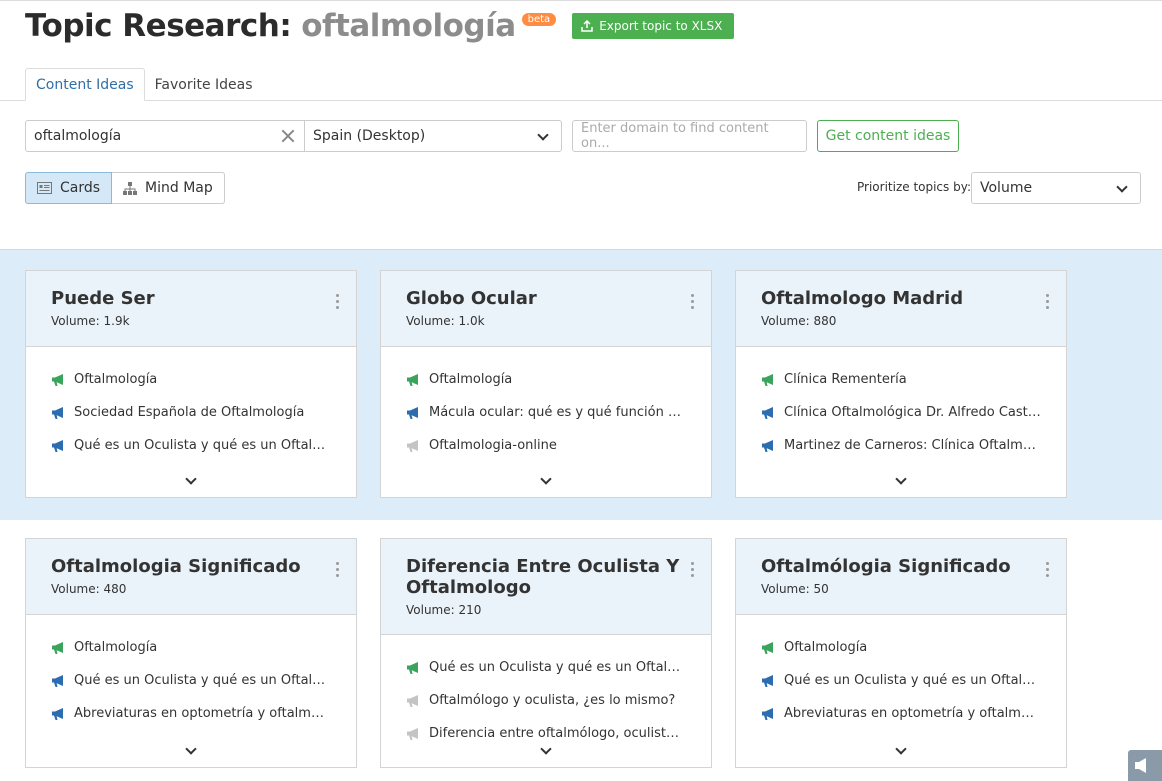 This screenshot has width=1162, height=781. I want to click on card-header: Puede Ser Volume: 1.9k, so click(191, 309).